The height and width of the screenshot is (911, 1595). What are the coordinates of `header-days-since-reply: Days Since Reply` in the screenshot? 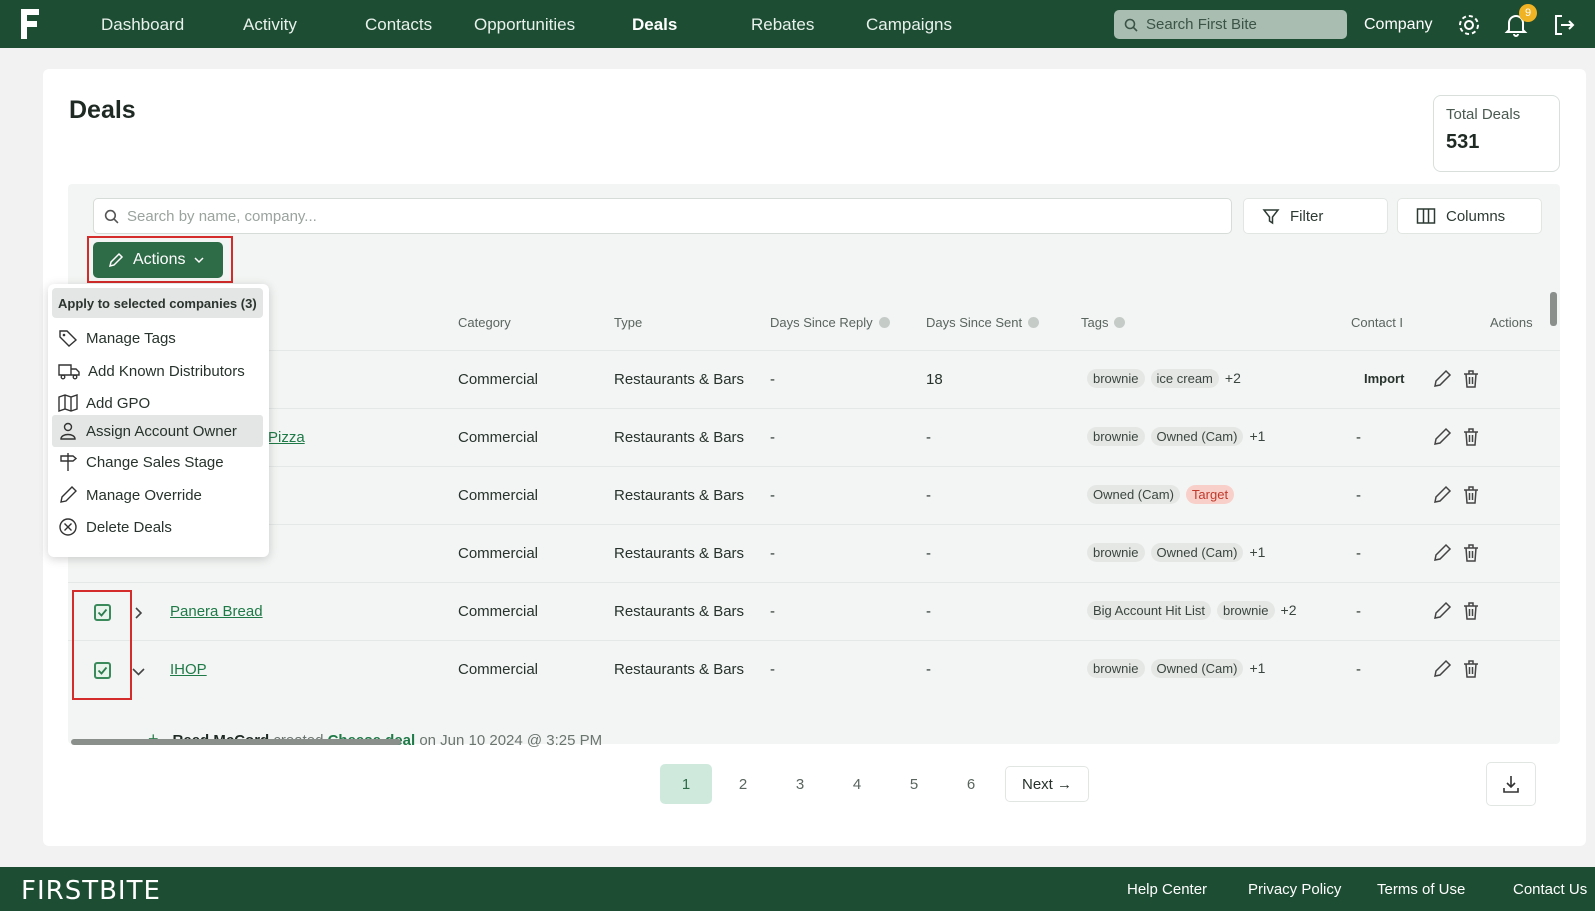 It's located at (830, 322).